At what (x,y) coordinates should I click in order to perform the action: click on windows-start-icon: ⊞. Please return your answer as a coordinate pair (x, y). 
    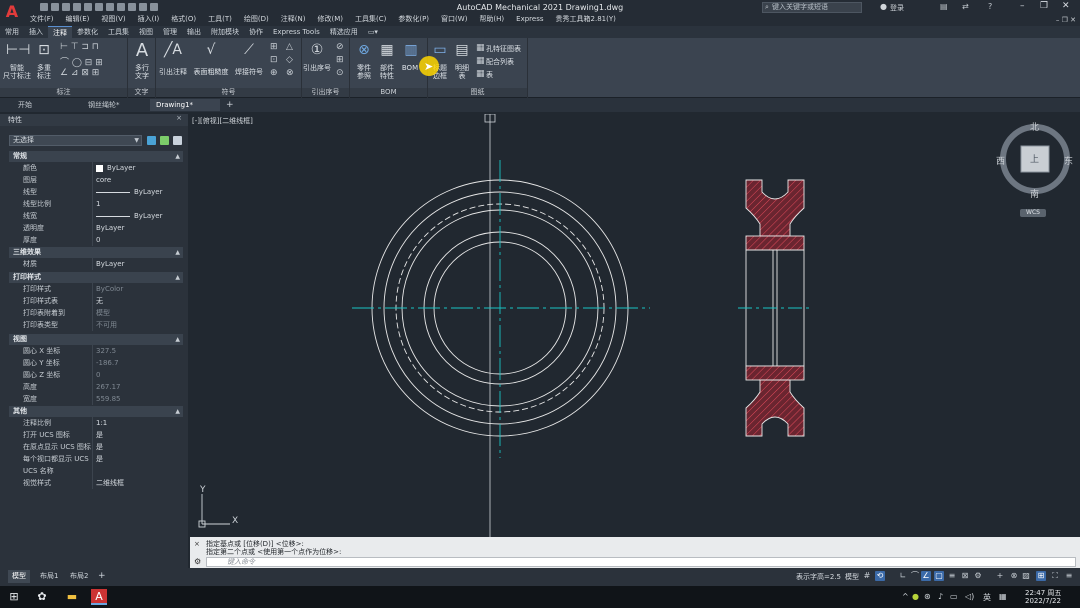
    Looking at the image, I should click on (14, 597).